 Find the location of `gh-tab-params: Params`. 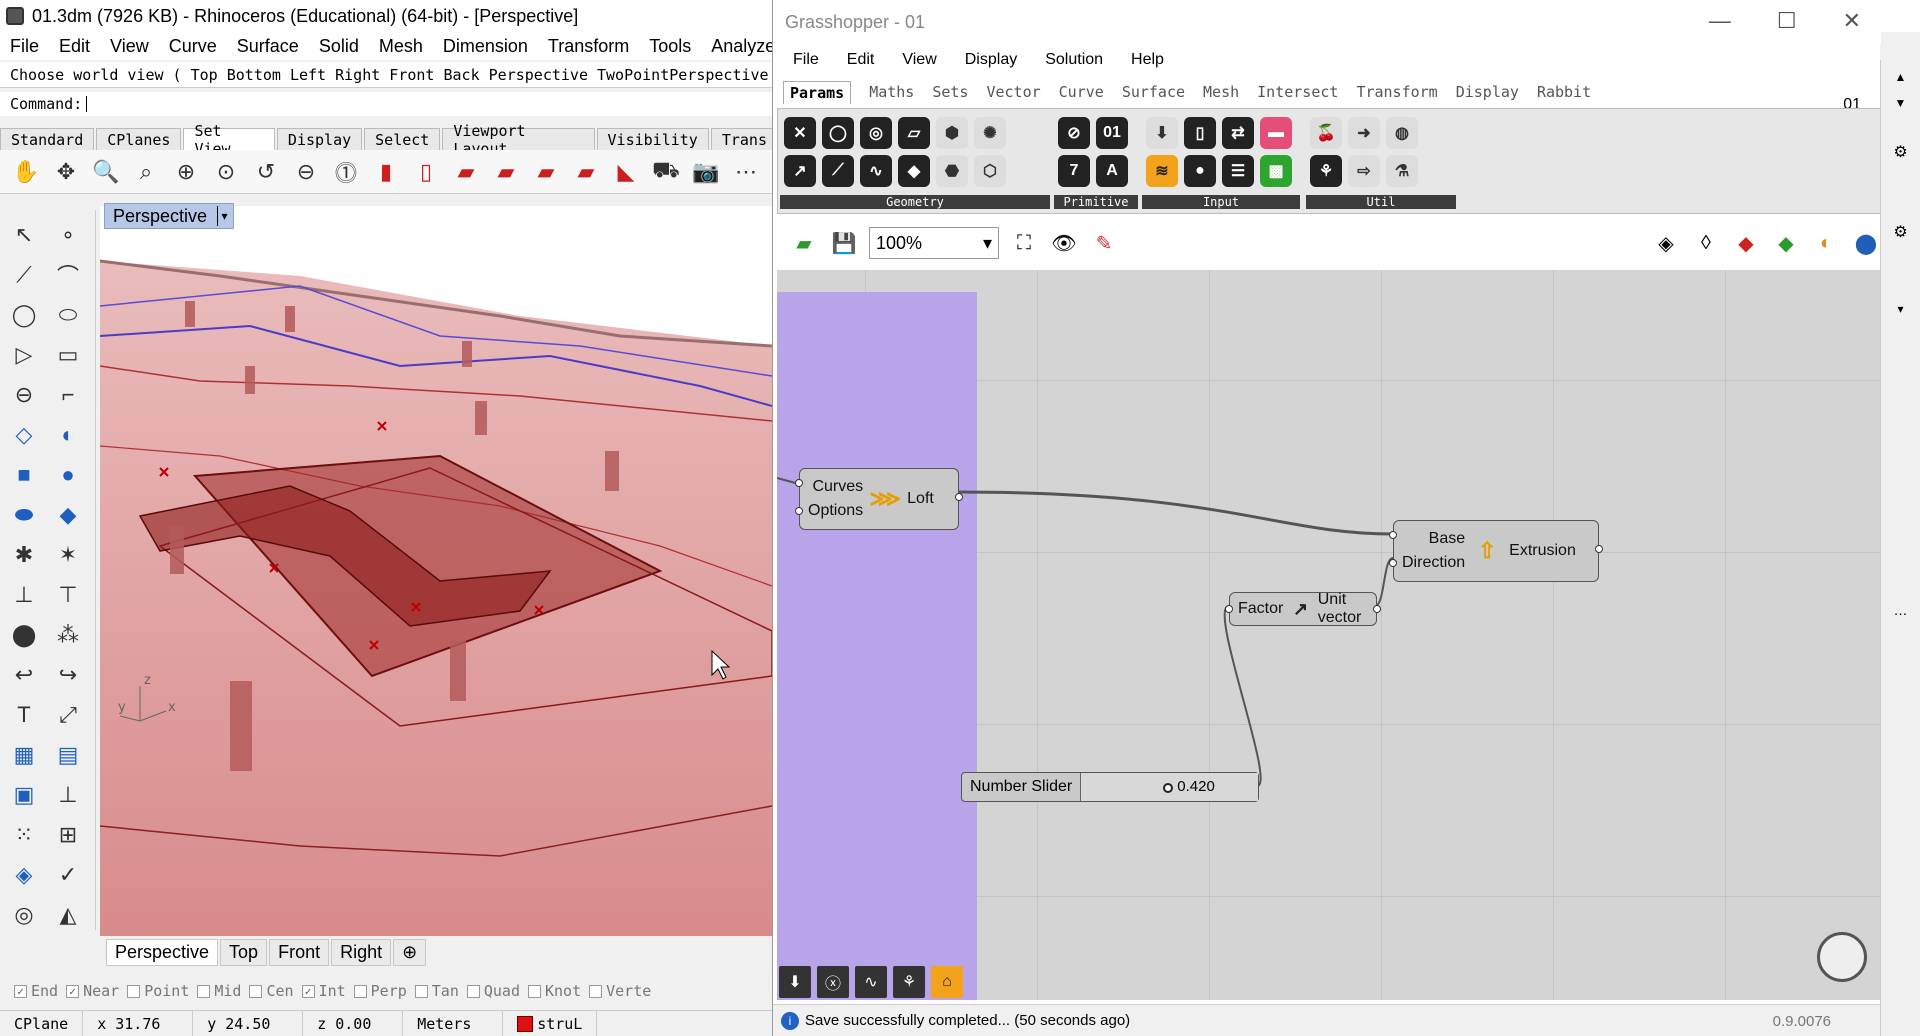

gh-tab-params: Params is located at coordinates (817, 92).